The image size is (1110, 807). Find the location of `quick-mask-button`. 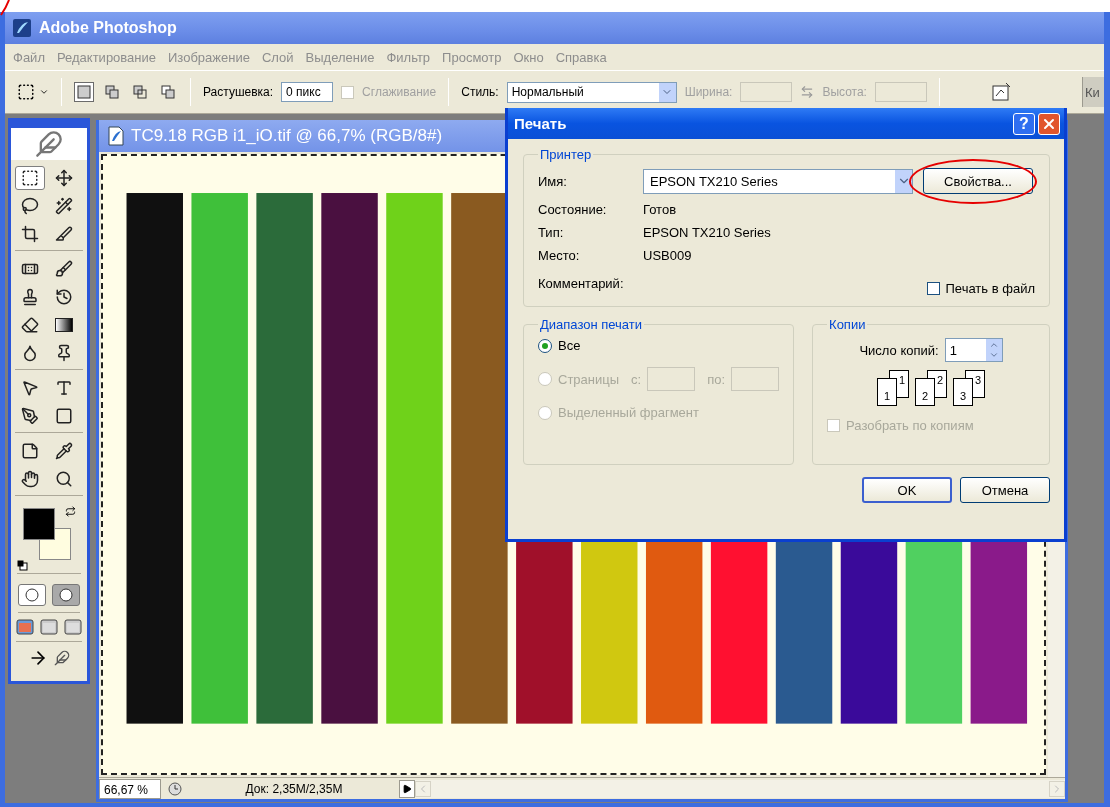

quick-mask-button is located at coordinates (66, 595).